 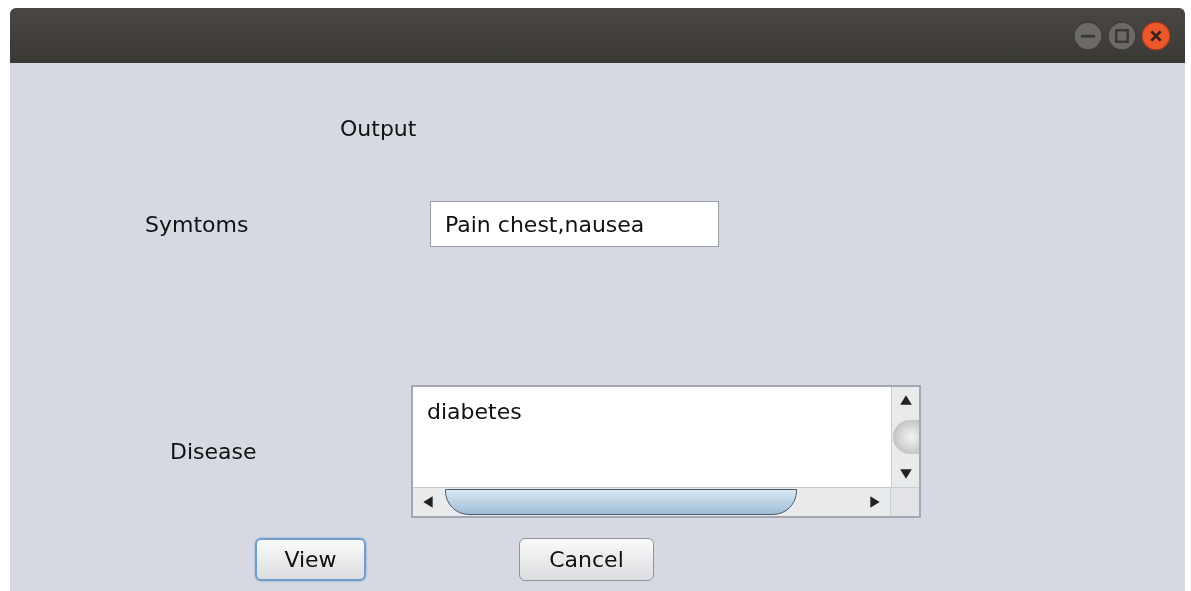 I want to click on left-arrow-icon, so click(x=428, y=502).